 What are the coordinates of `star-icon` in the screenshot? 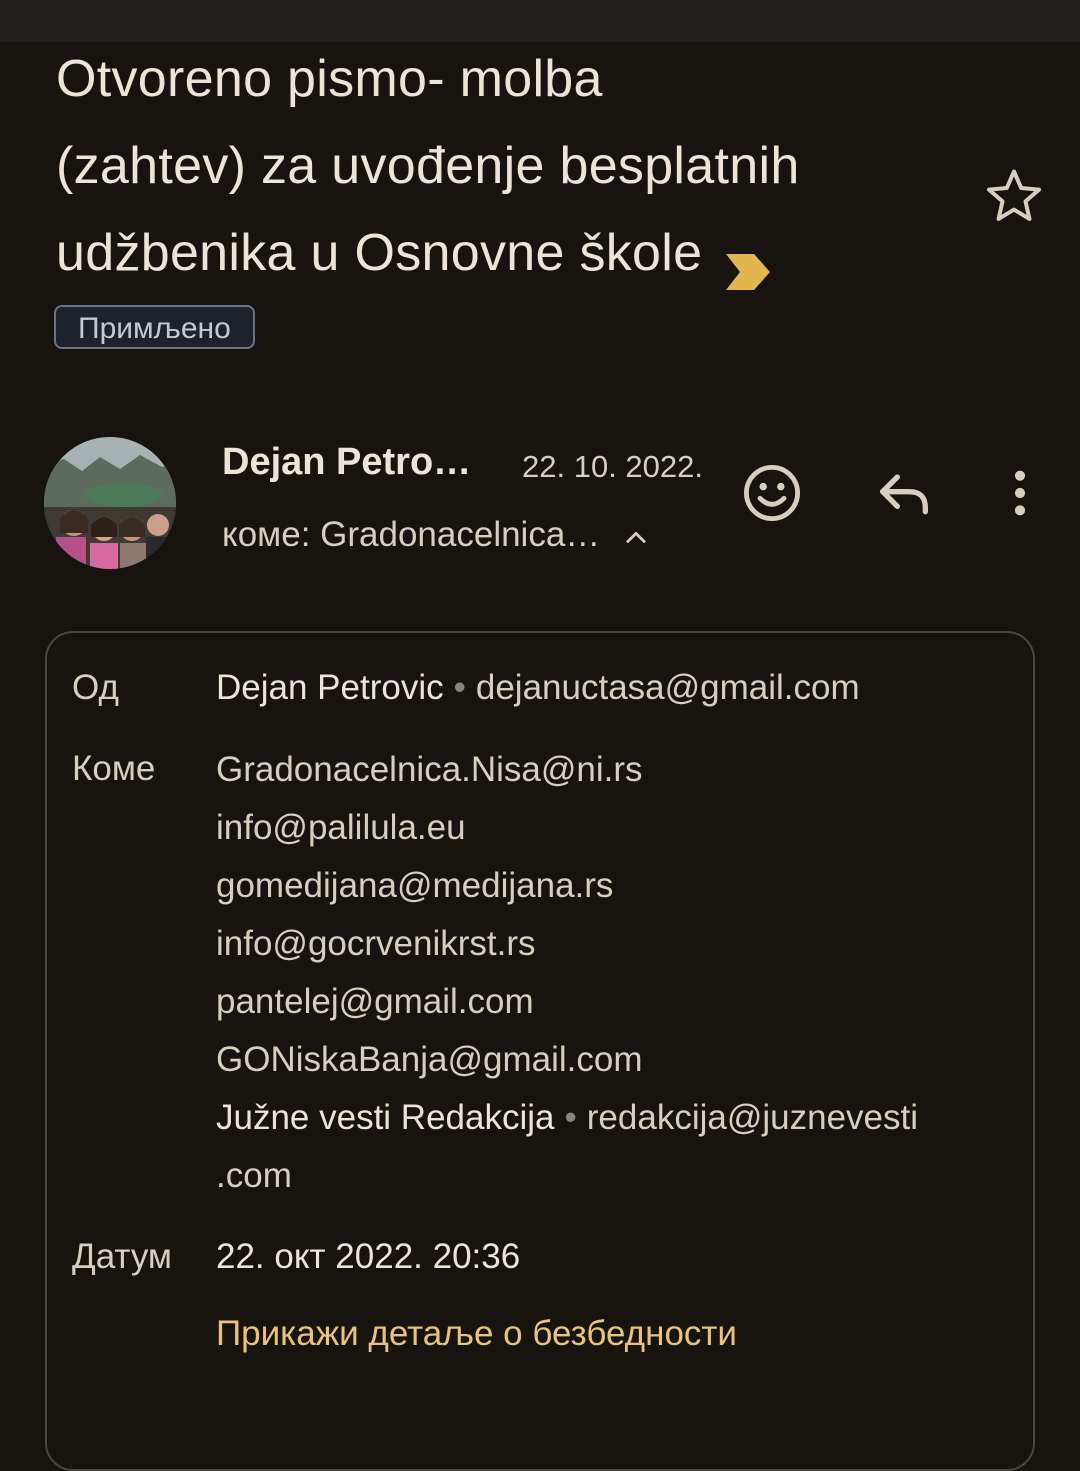 It's located at (1014, 195).